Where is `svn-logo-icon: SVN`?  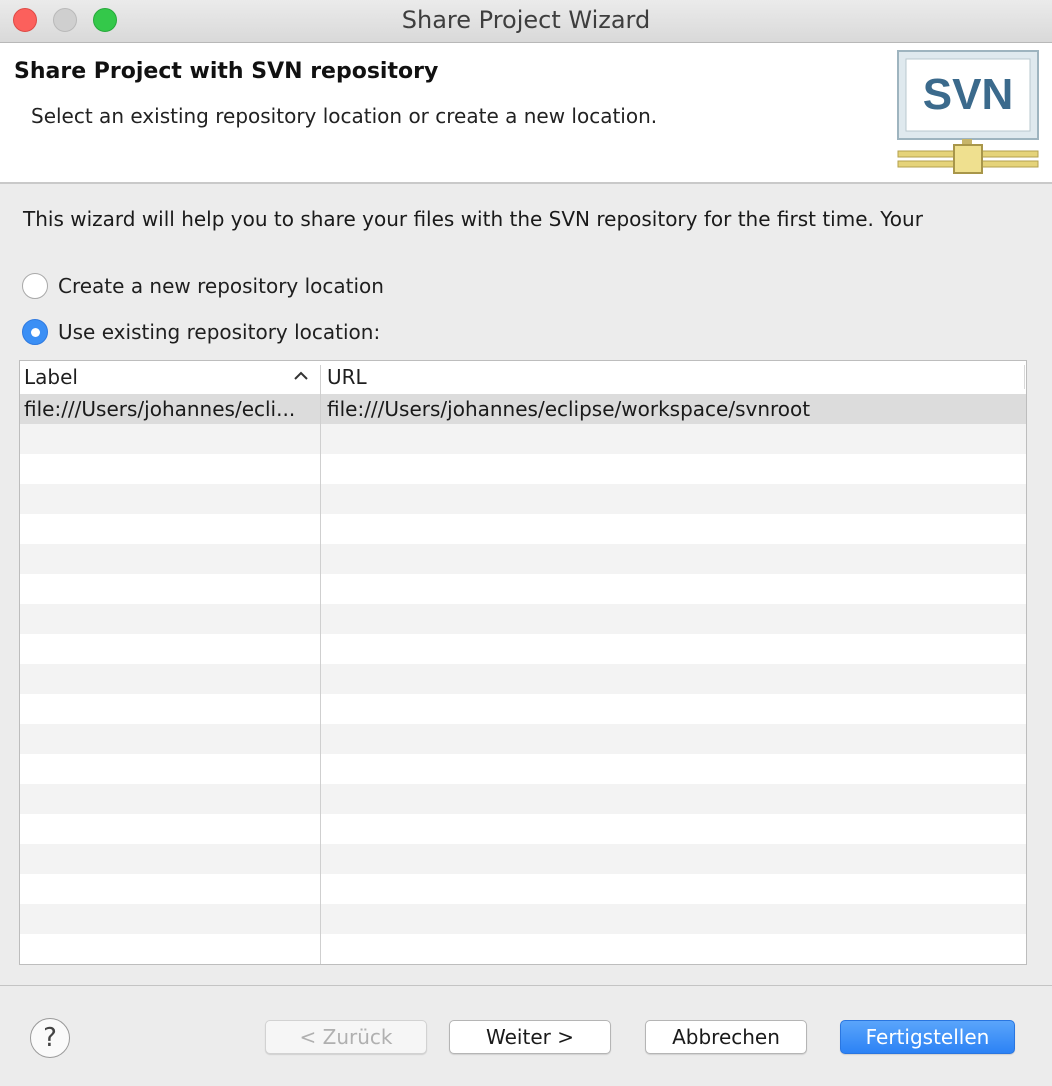 svn-logo-icon: SVN is located at coordinates (968, 112).